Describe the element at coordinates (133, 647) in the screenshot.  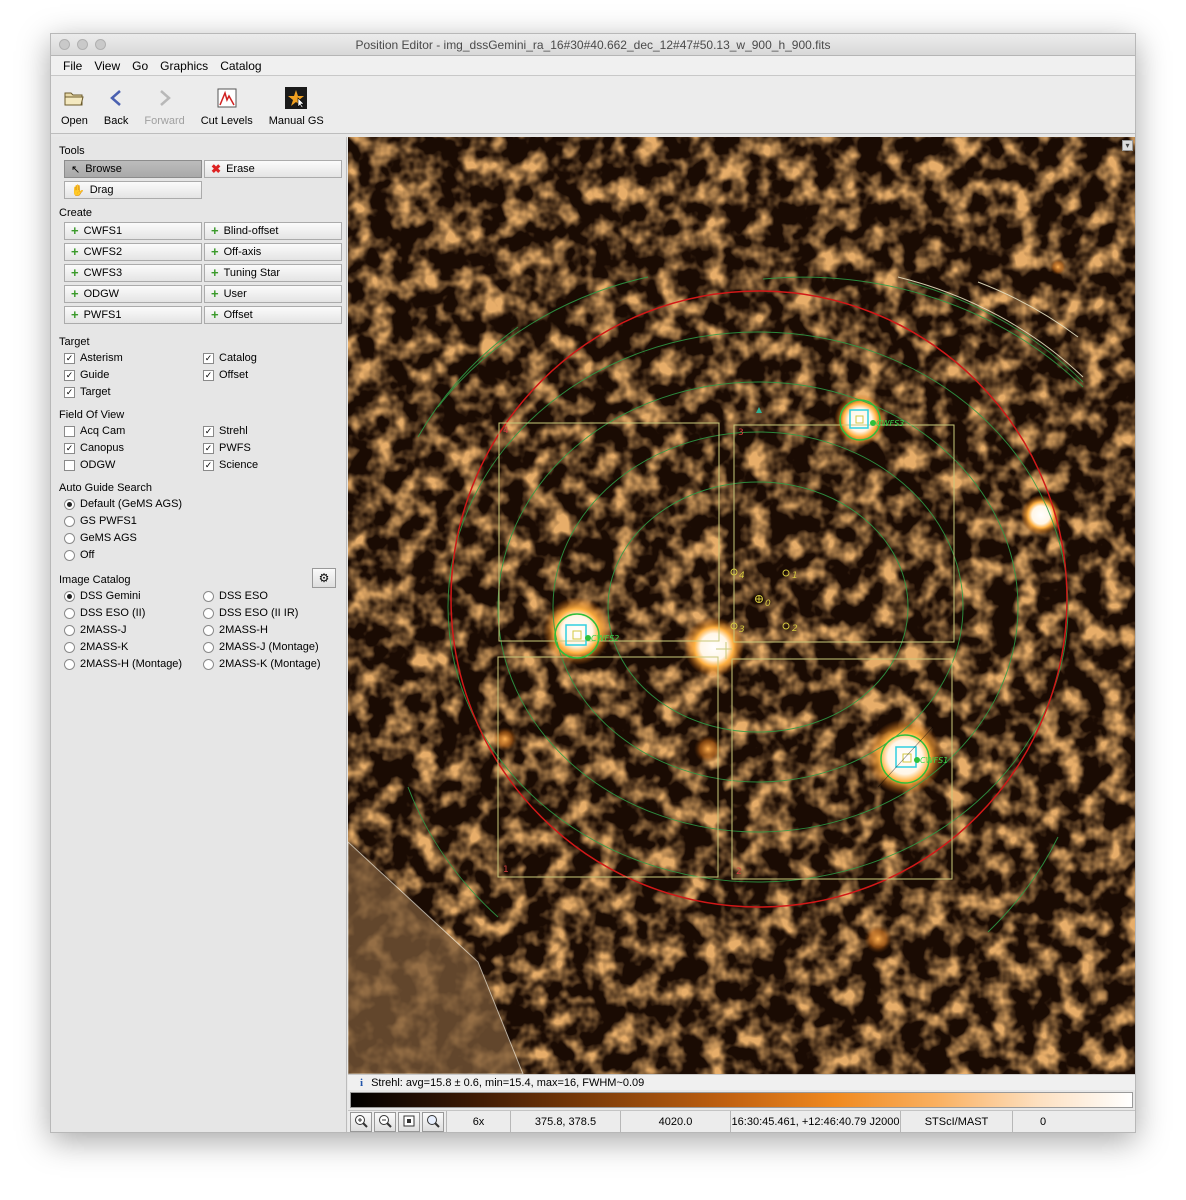
I see `catalog-2mass-k-radio: 2MASS-K` at that location.